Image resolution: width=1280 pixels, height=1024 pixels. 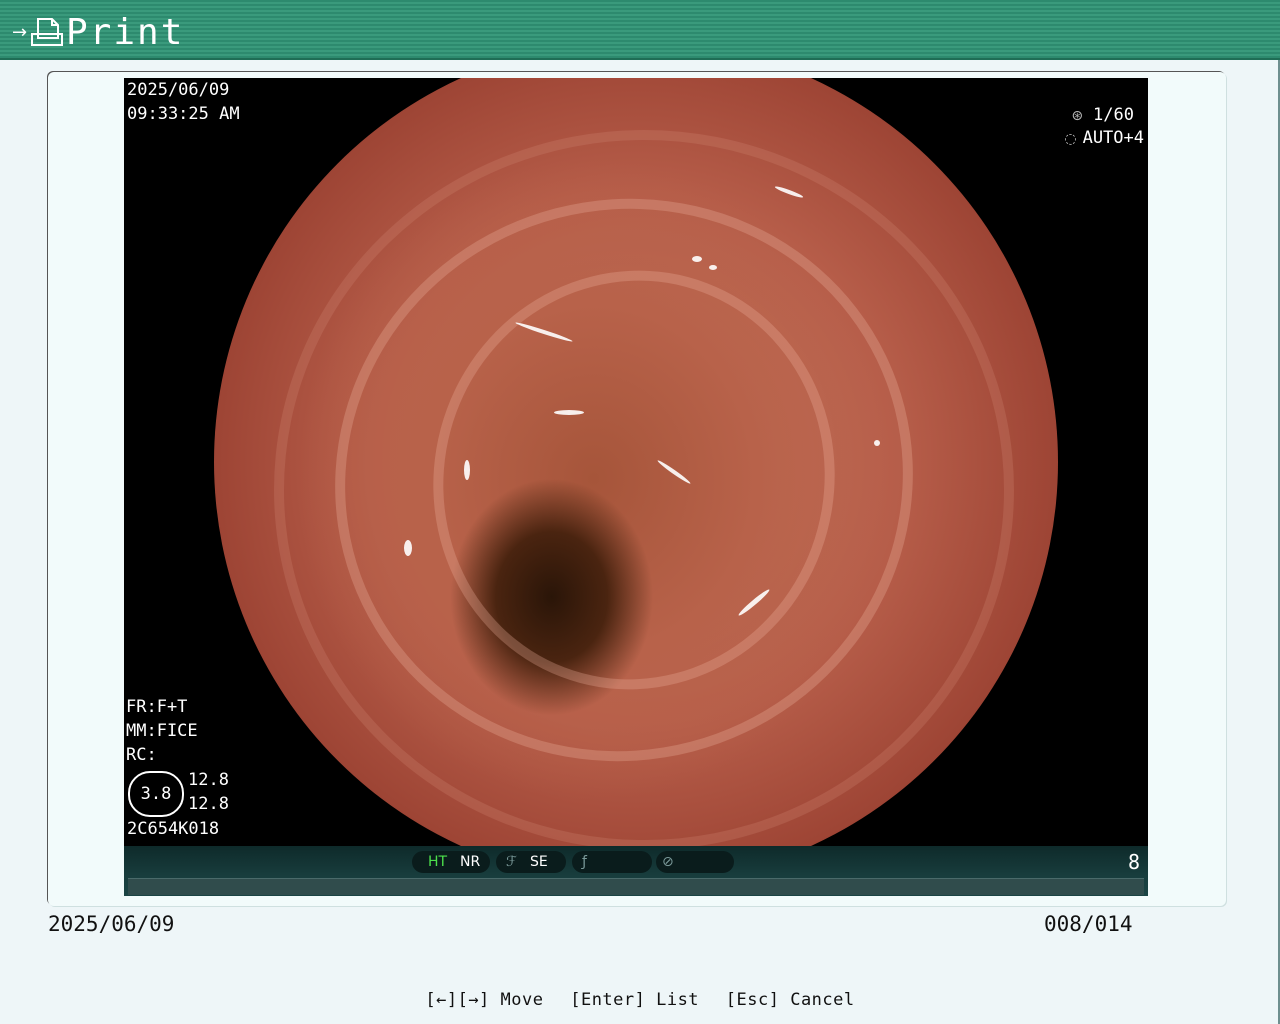 What do you see at coordinates (438, 862) in the screenshot?
I see `ht-label: HT` at bounding box center [438, 862].